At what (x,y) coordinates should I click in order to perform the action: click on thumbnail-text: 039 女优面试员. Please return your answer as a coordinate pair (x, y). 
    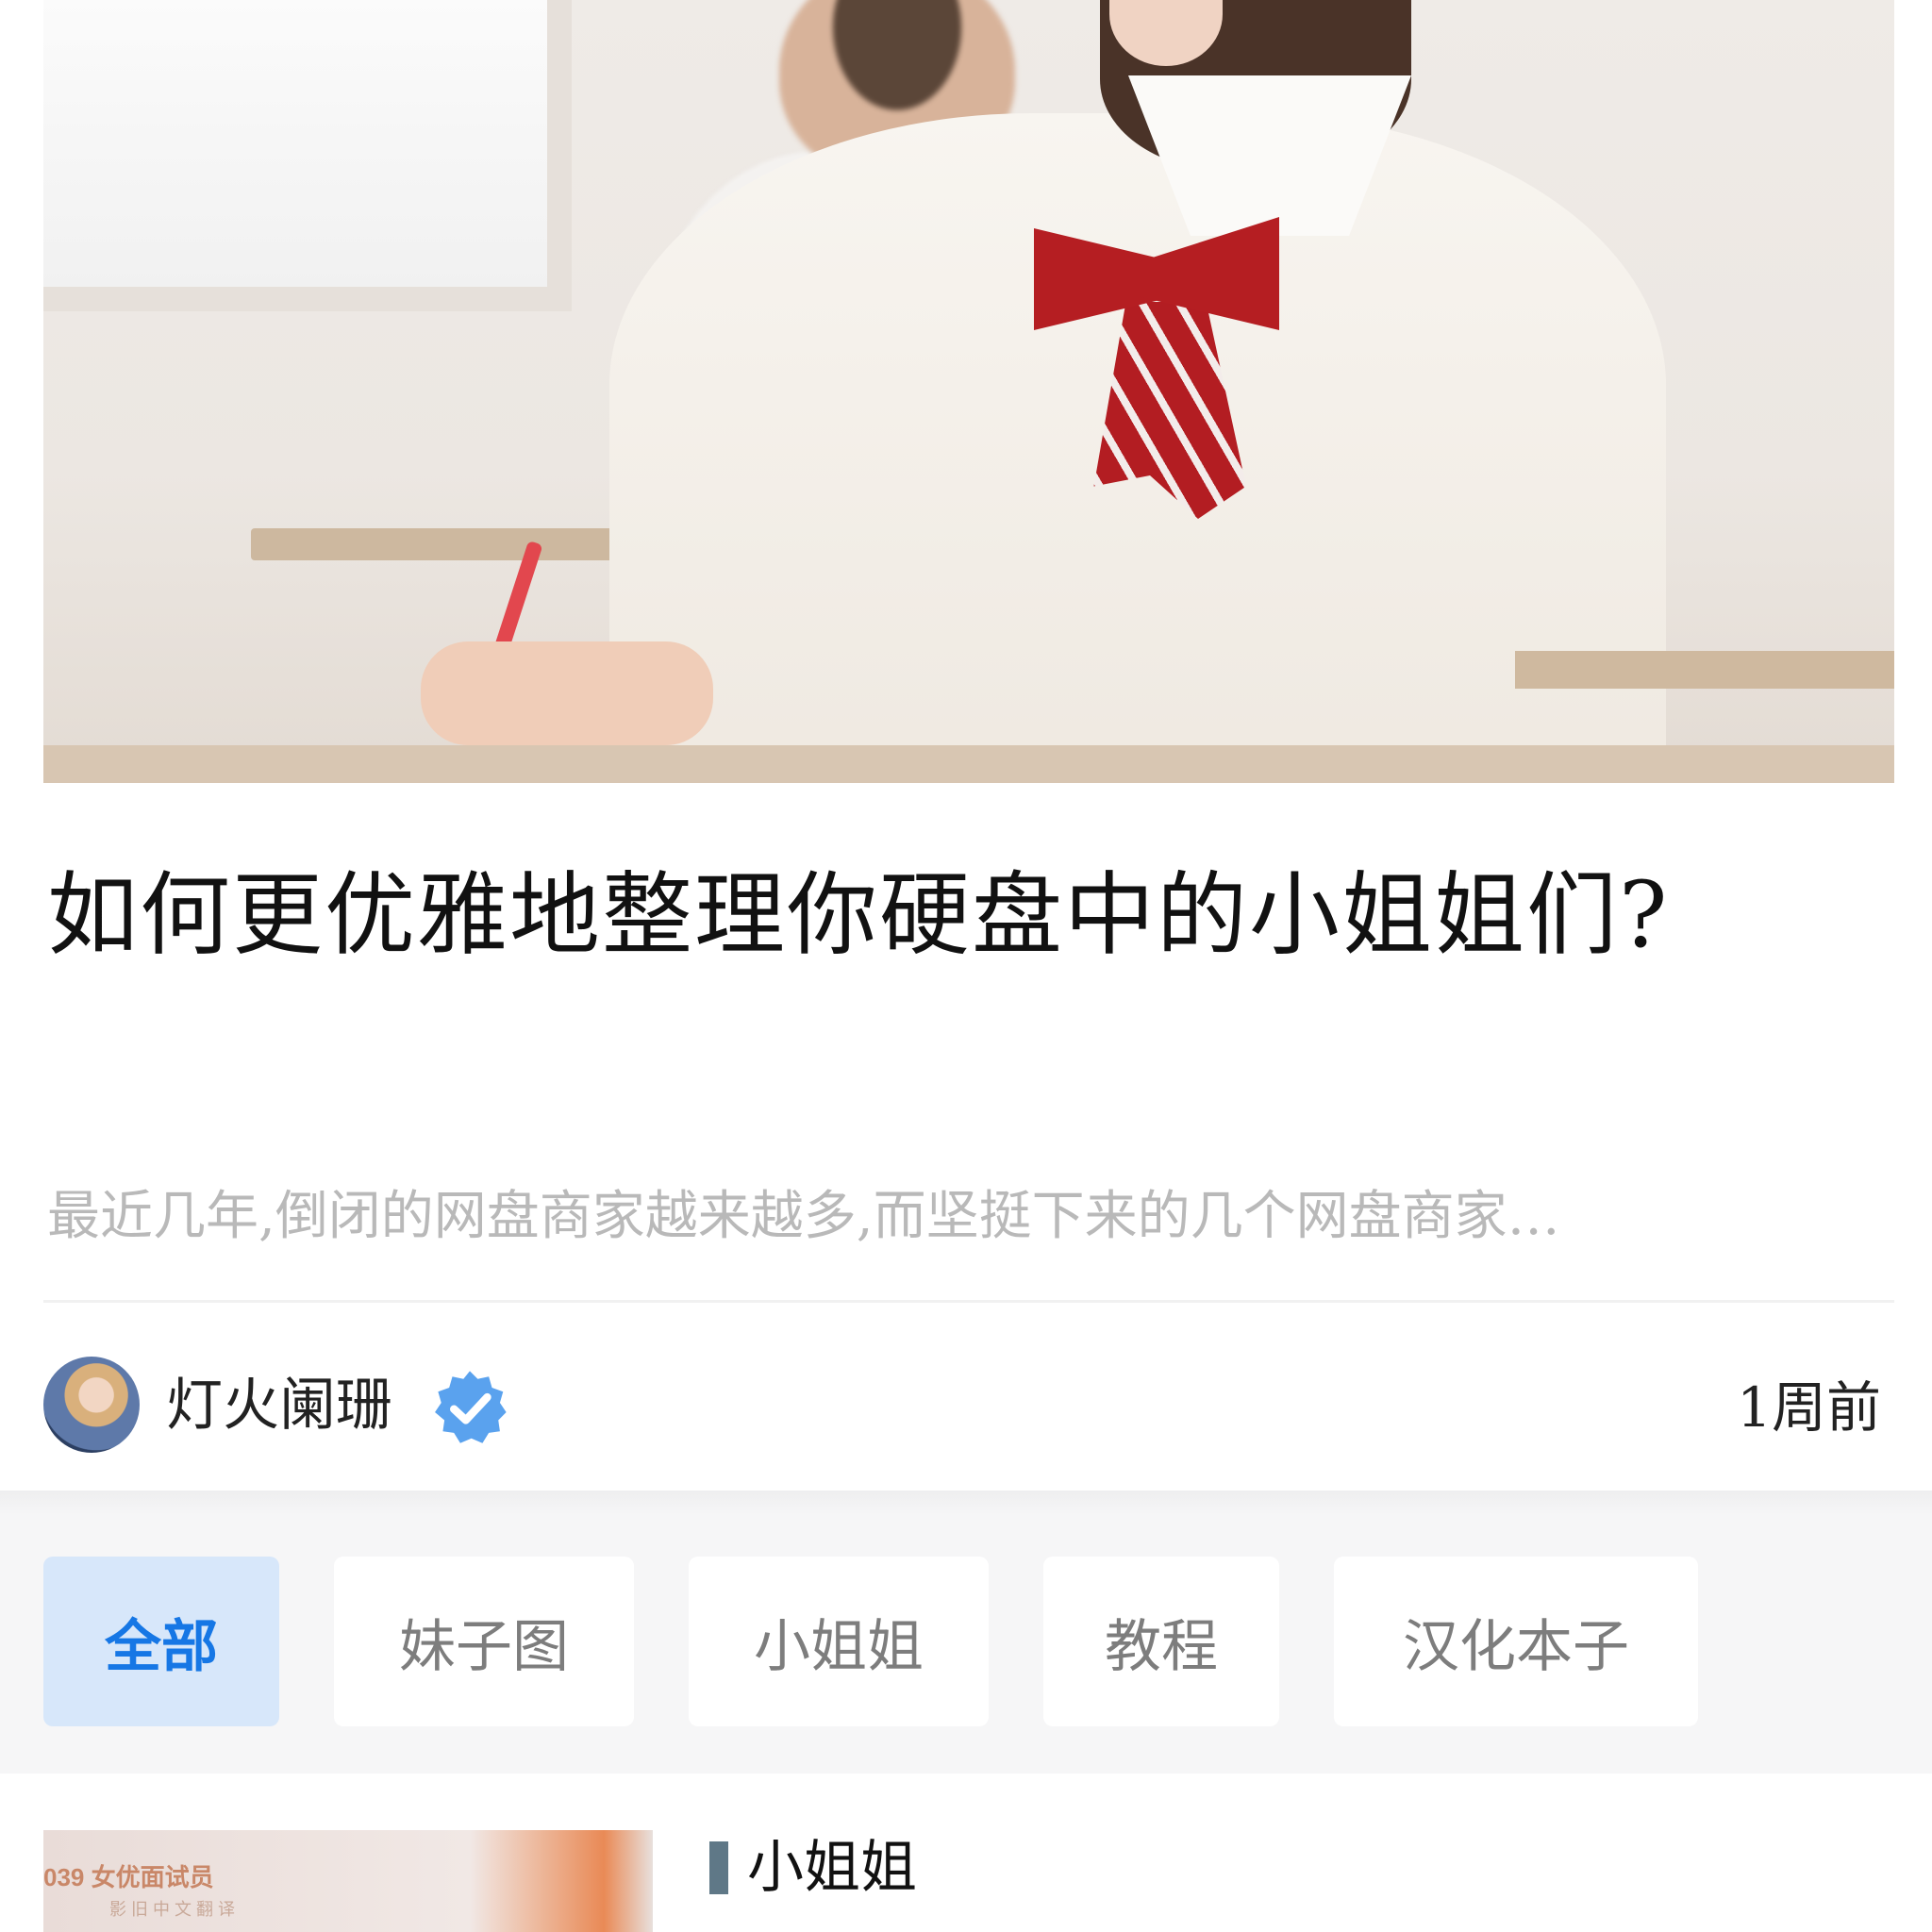
    Looking at the image, I should click on (129, 1877).